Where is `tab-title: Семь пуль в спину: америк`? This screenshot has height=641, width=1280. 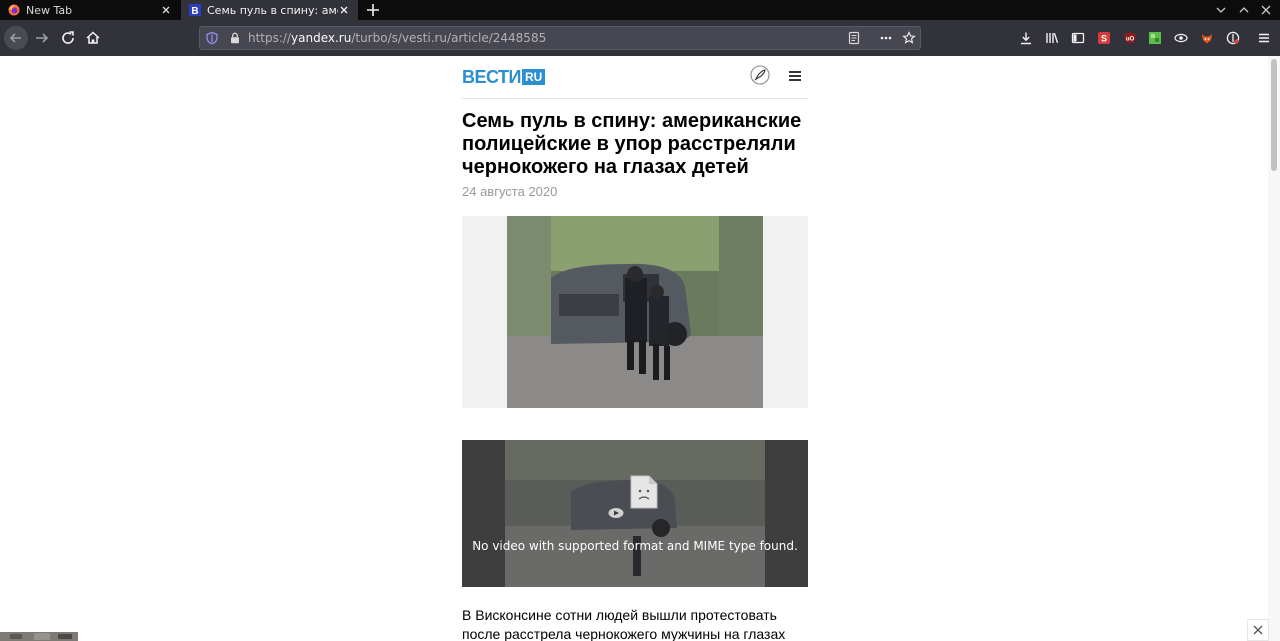 tab-title: Семь пуль в спину: америк is located at coordinates (272, 10).